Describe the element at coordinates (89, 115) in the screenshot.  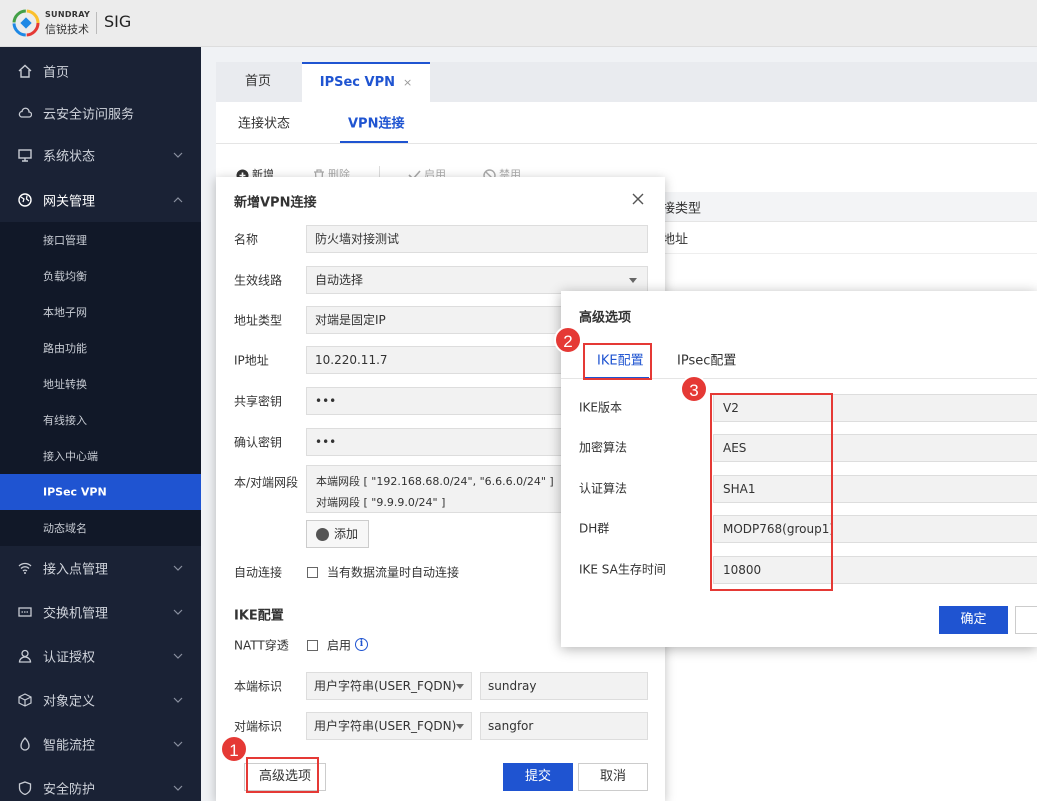
I see `sidebar-item-label: 云安全访问服务` at that location.